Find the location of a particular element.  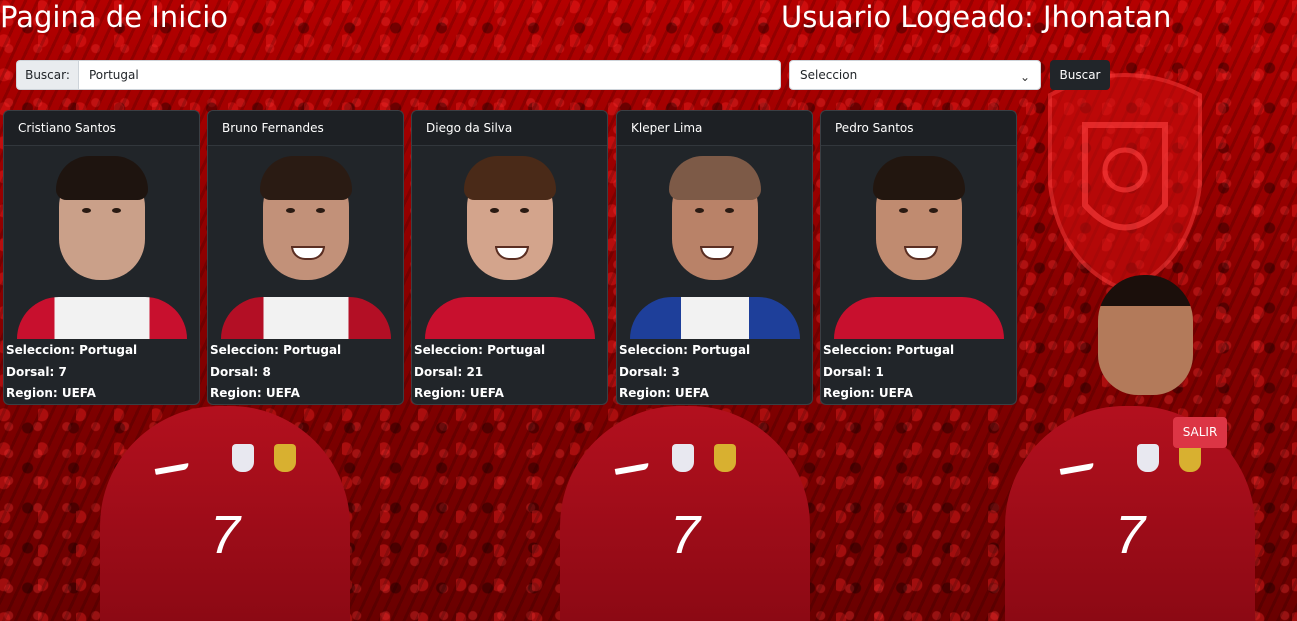

search-input: Portugal is located at coordinates (429, 75).